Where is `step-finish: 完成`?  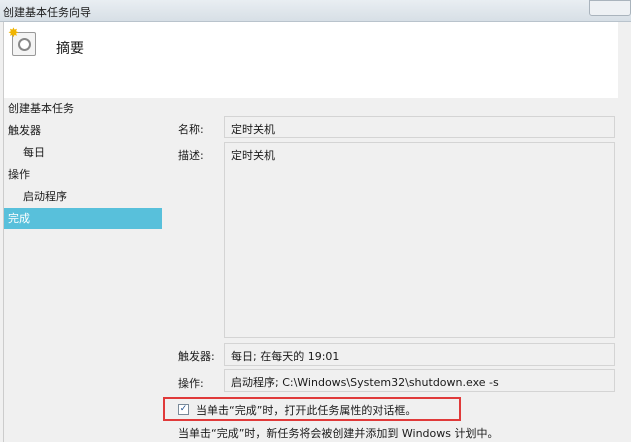 step-finish: 完成 is located at coordinates (83, 218).